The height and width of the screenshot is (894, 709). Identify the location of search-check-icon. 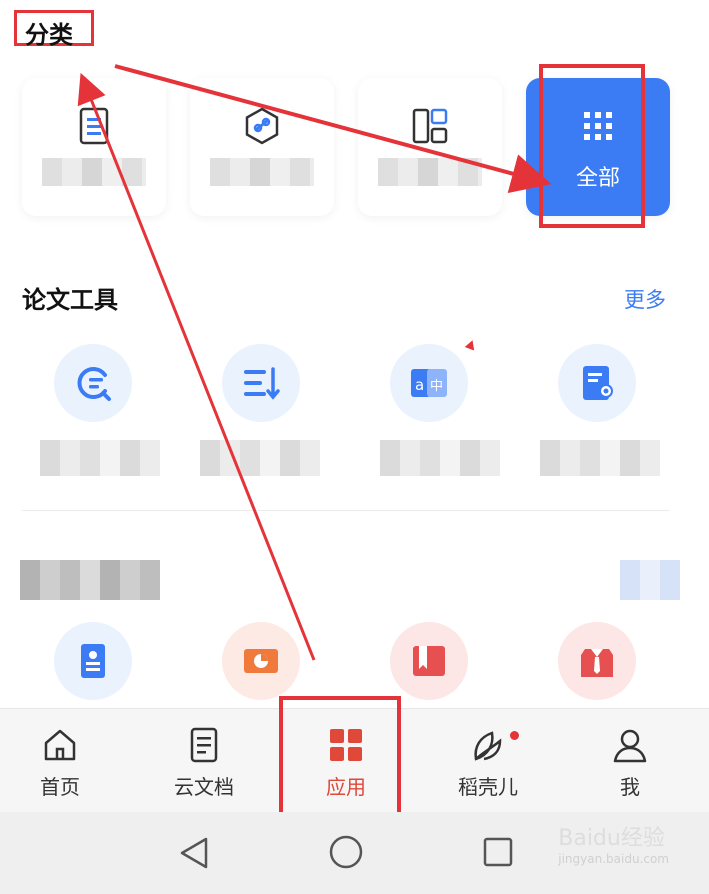
(94, 384).